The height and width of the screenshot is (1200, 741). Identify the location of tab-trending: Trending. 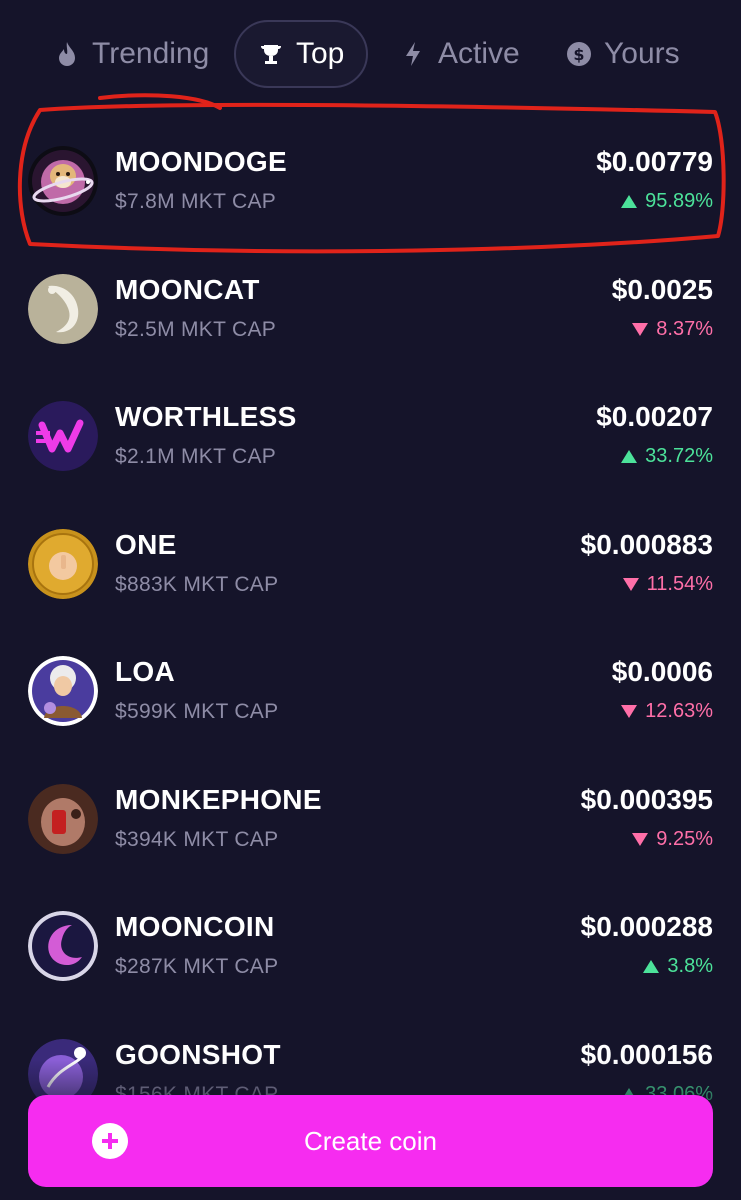
(131, 54).